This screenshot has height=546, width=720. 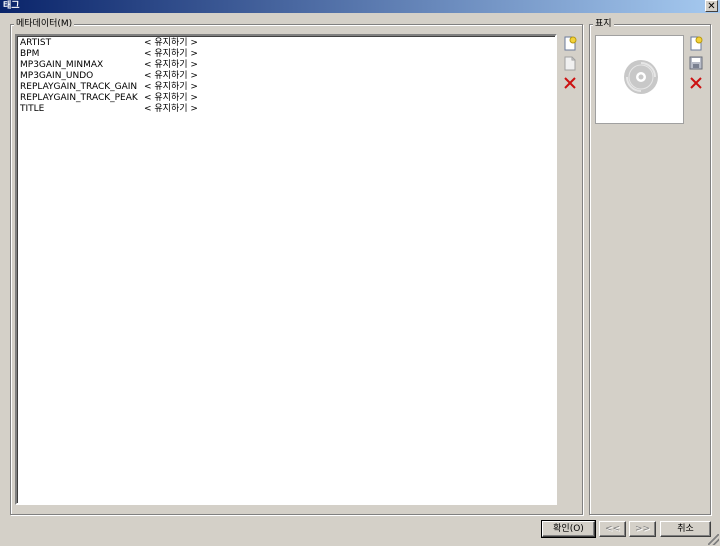 What do you see at coordinates (79, 98) in the screenshot?
I see `field-name: REPLAYGAIN_TRACK_PEAK` at bounding box center [79, 98].